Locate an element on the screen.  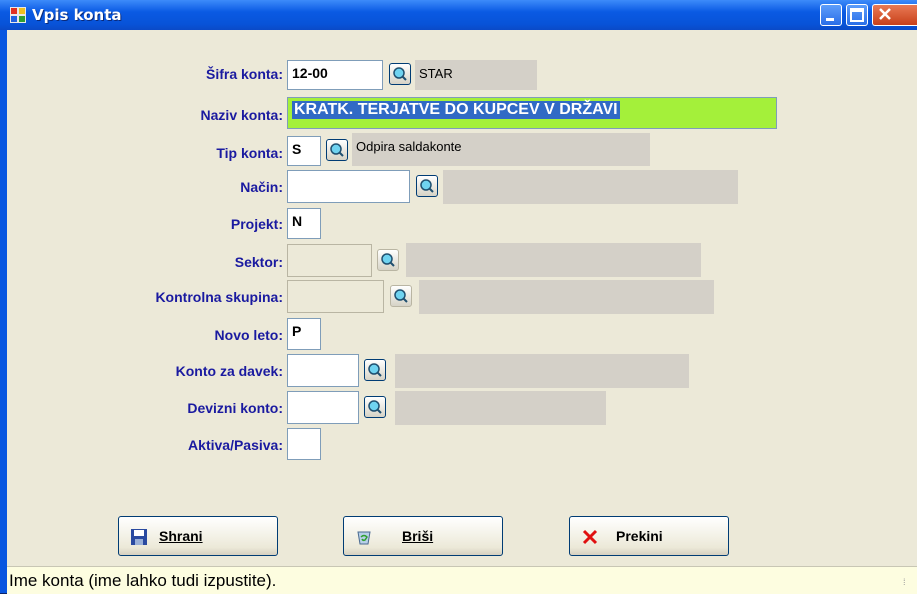
sifra-konta-input: 12-00 is located at coordinates (335, 75).